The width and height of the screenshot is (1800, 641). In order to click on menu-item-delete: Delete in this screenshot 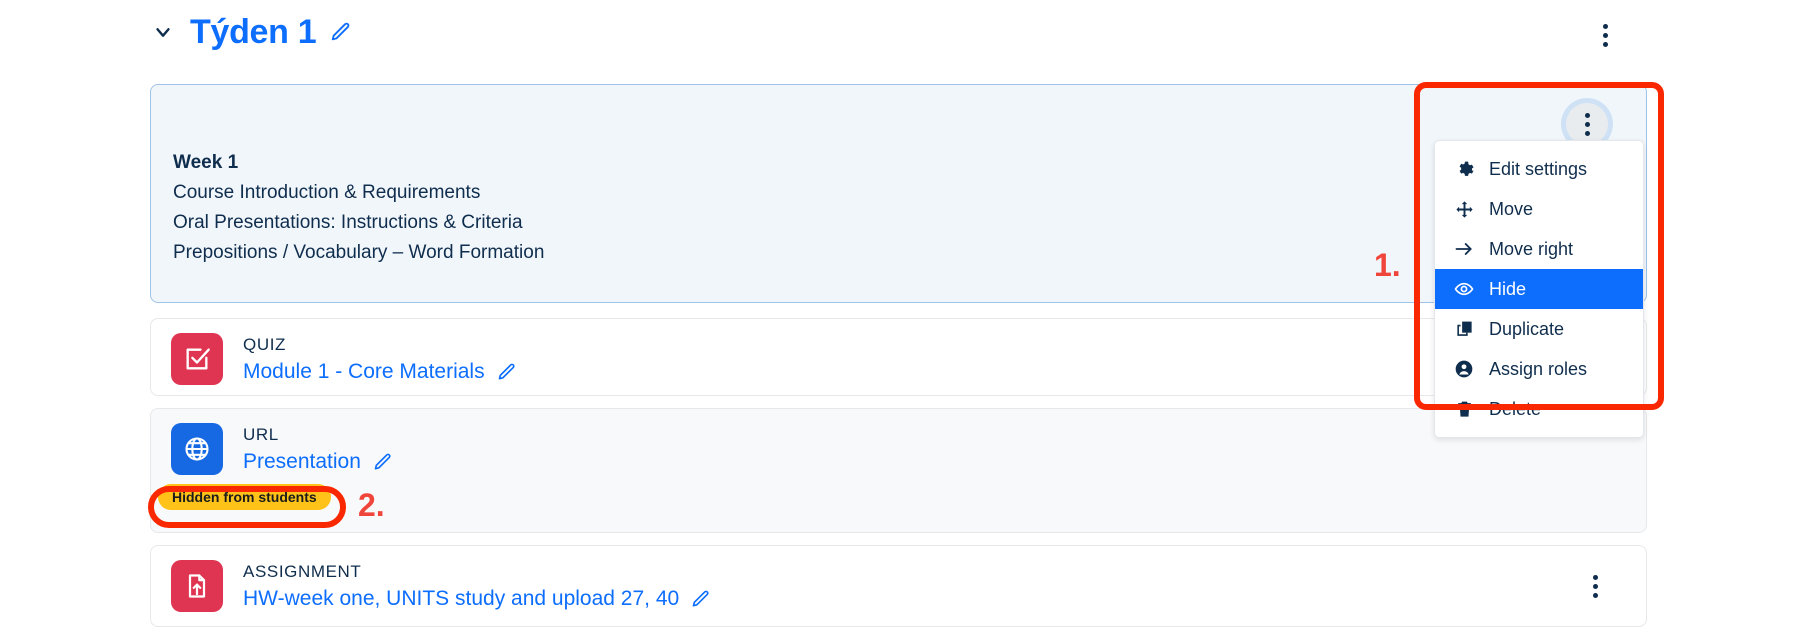, I will do `click(1539, 409)`.